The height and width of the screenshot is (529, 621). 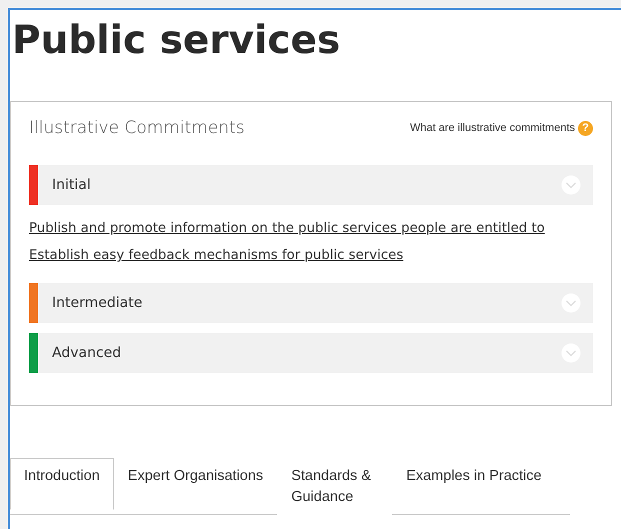 What do you see at coordinates (585, 128) in the screenshot?
I see `help-icon: ?` at bounding box center [585, 128].